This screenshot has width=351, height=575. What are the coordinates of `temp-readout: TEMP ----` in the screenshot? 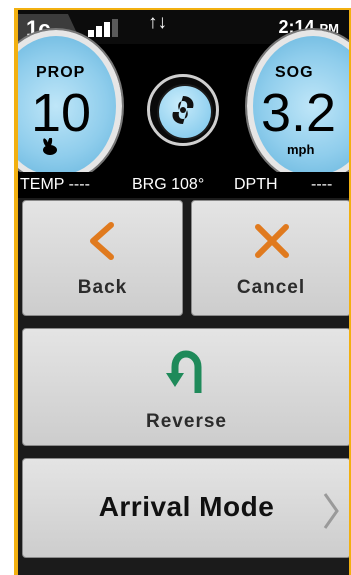 It's located at (55, 184).